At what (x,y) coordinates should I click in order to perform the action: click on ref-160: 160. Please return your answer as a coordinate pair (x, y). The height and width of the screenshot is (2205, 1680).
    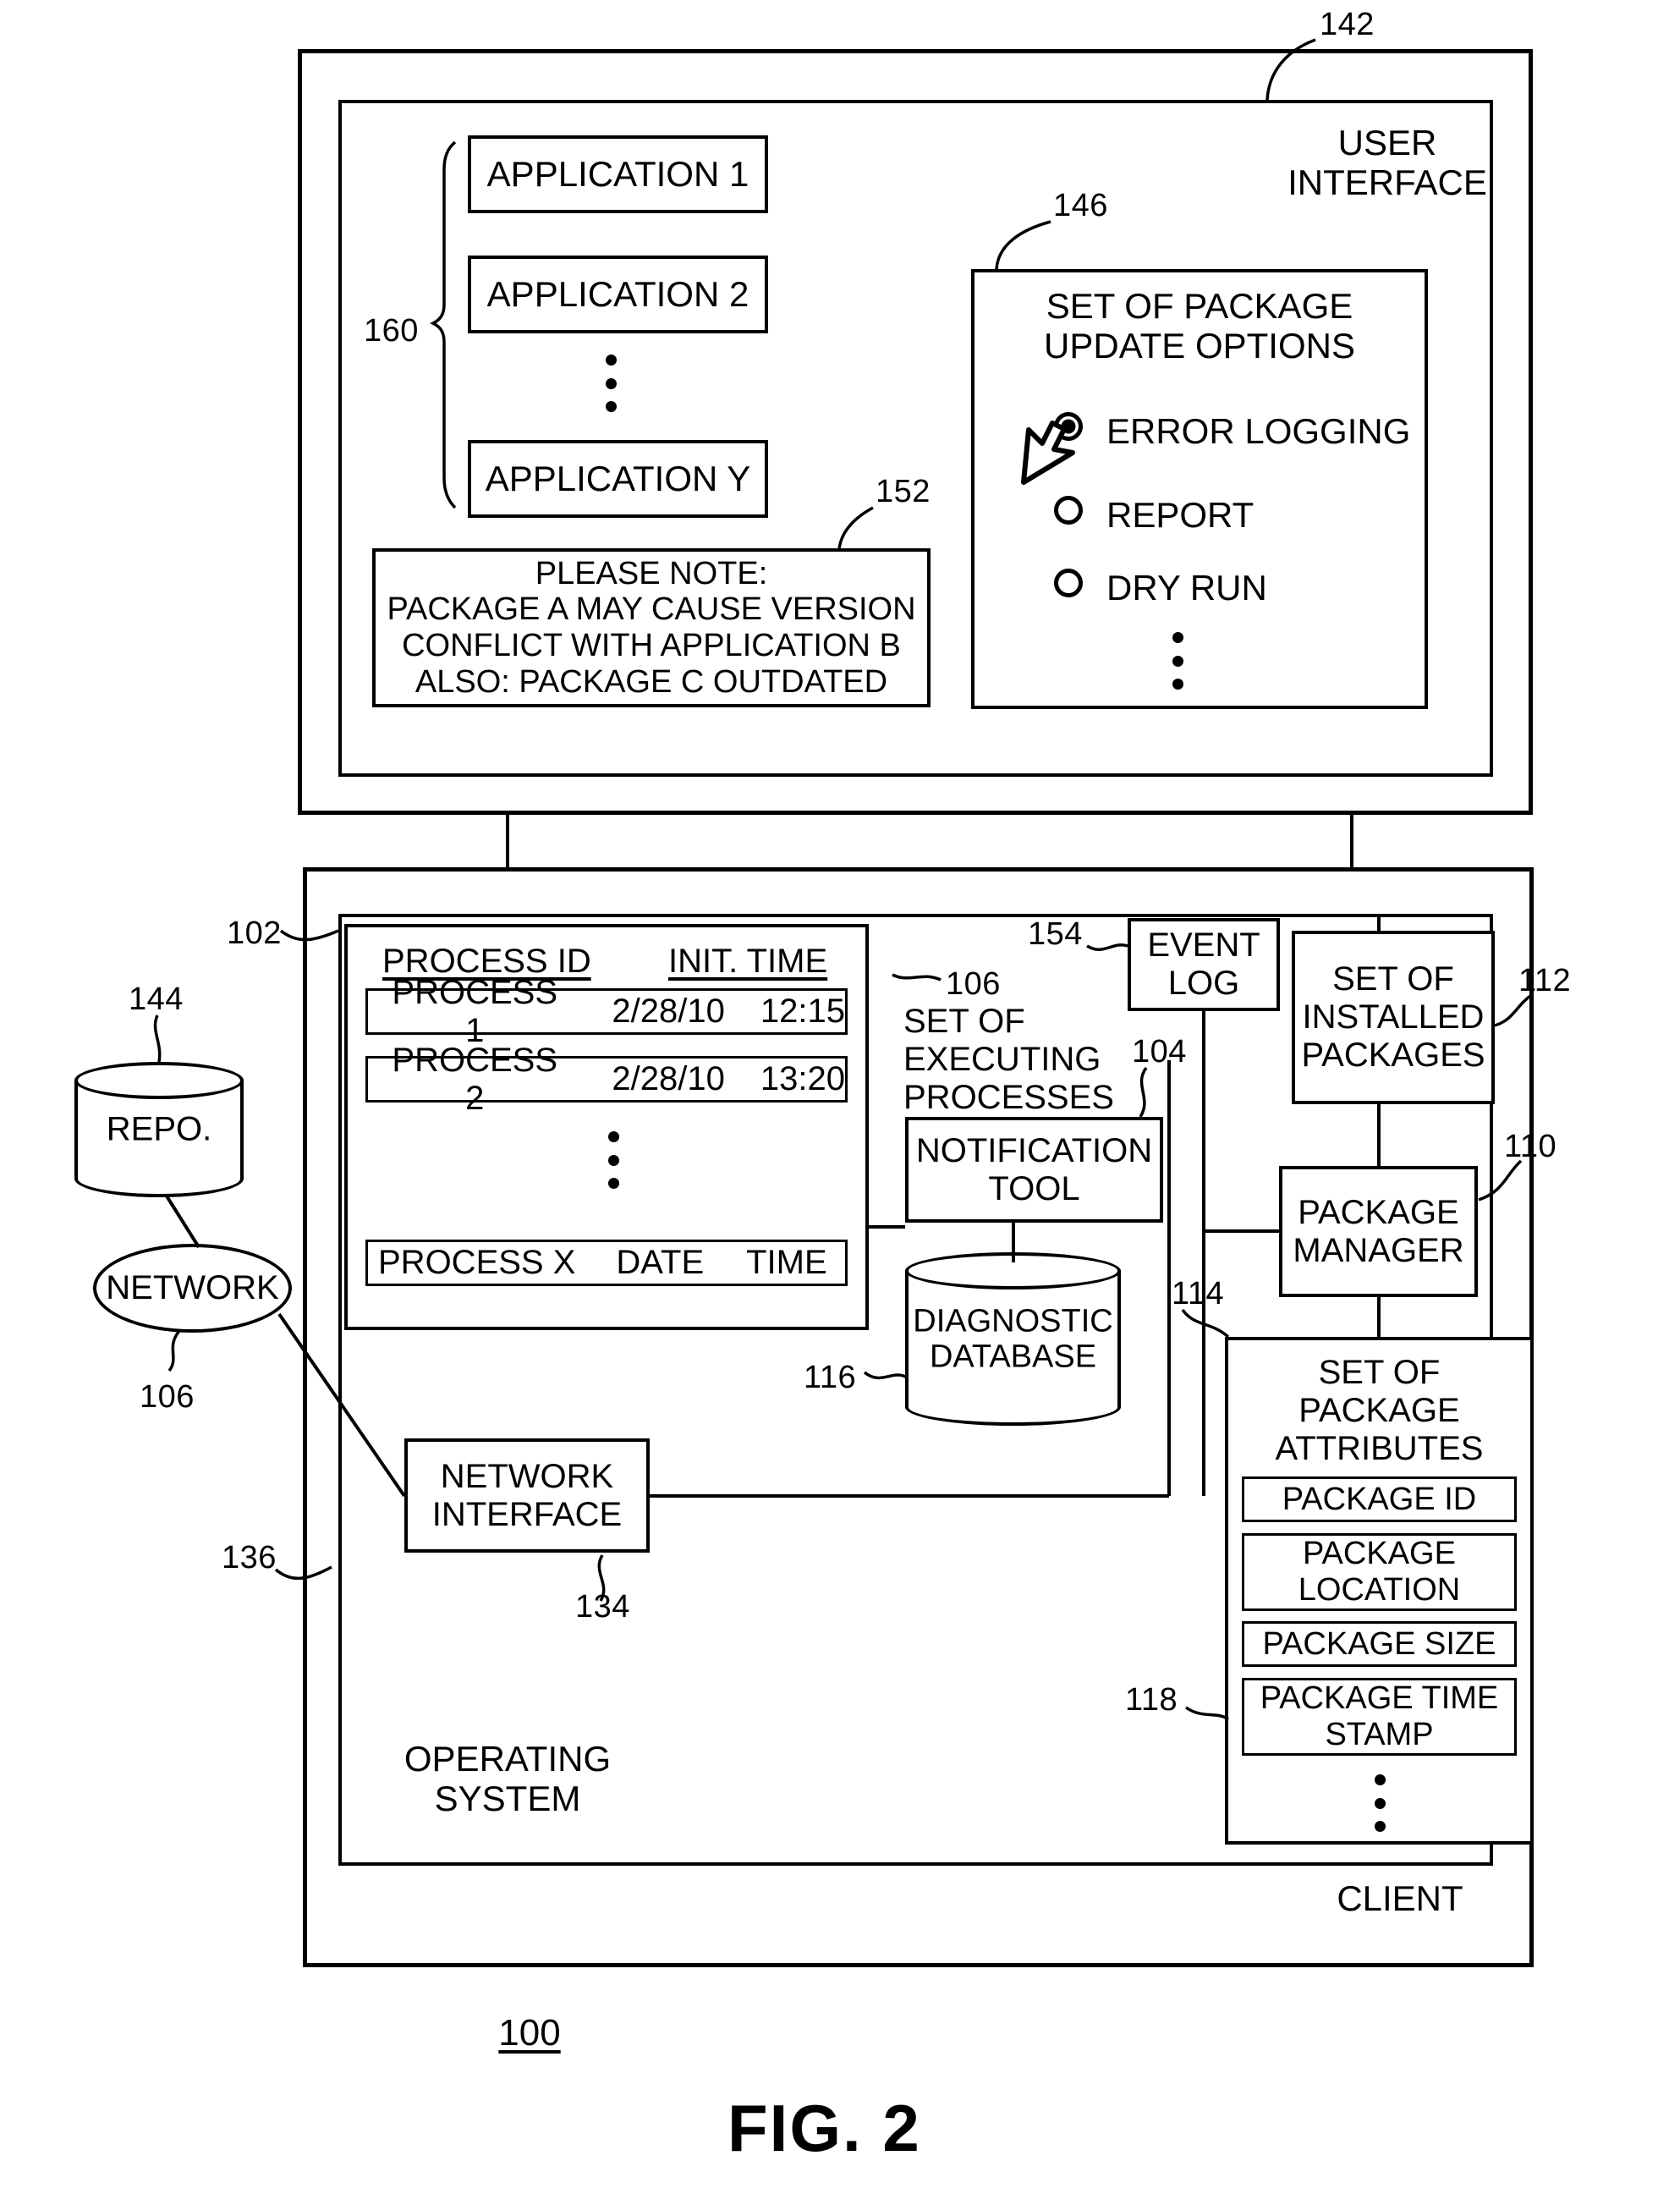
    Looking at the image, I should click on (391, 331).